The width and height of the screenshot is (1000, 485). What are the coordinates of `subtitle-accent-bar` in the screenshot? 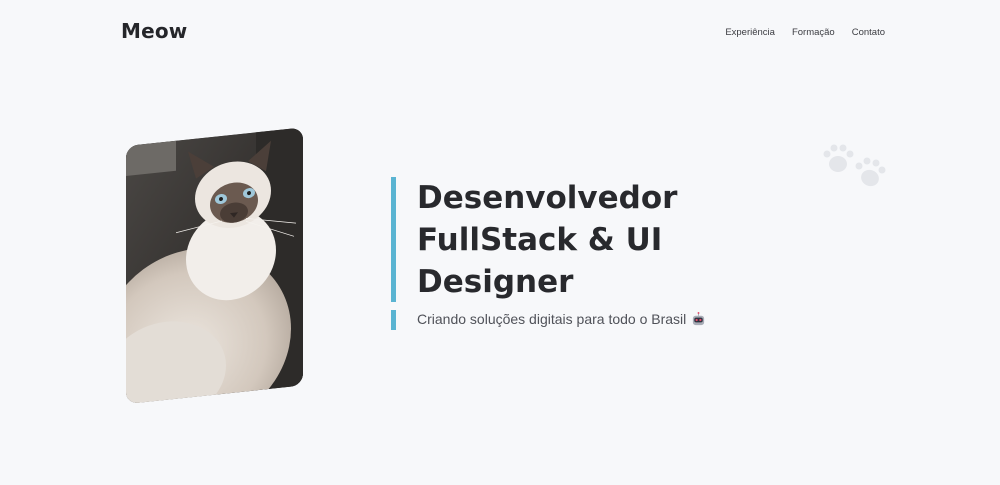 It's located at (393, 320).